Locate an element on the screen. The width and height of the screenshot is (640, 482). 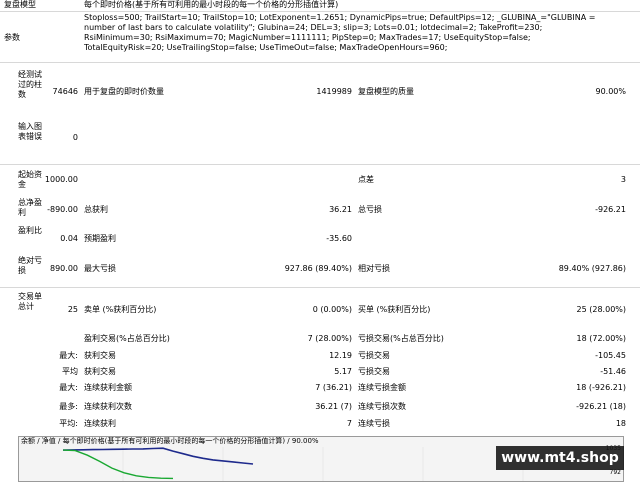
max-drawdown-value: 927.86 (89.40%) is located at coordinates (318, 268).